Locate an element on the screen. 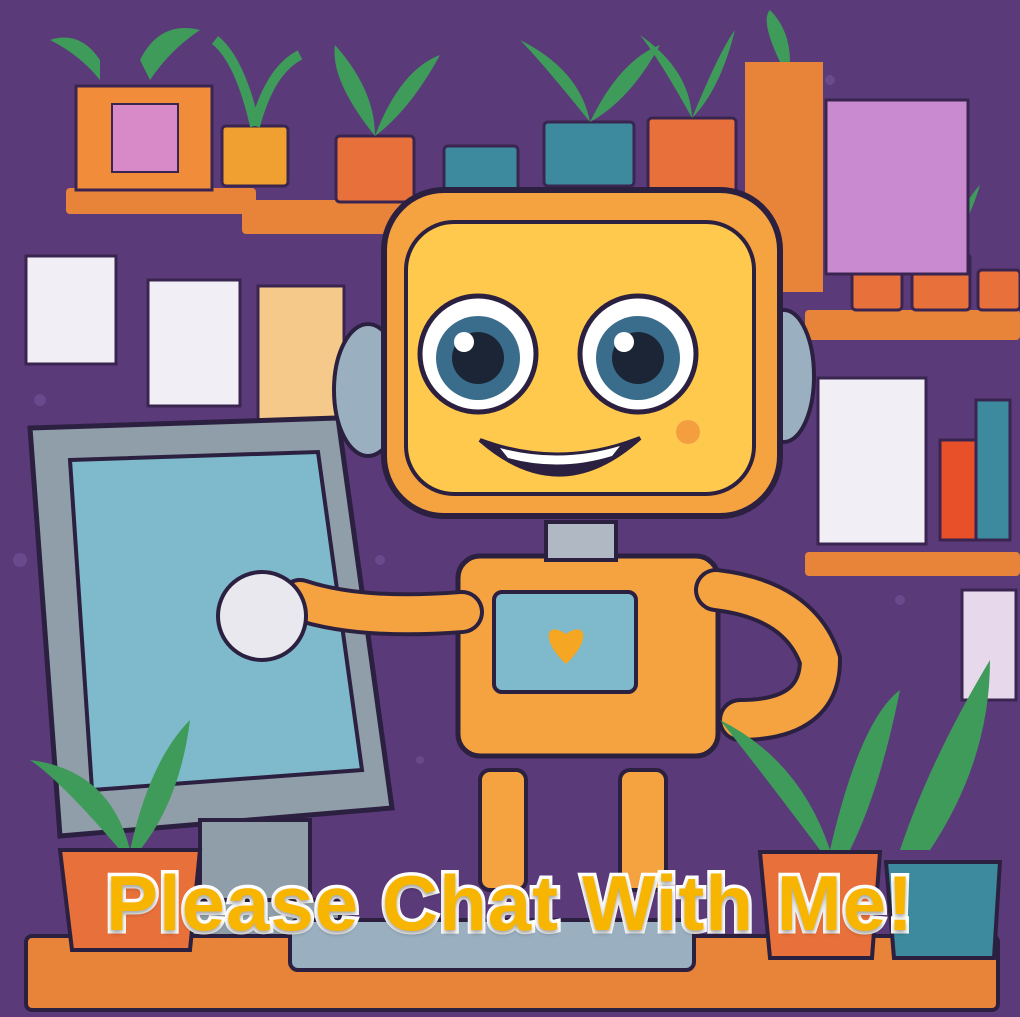  robot-hand is located at coordinates (262, 616).